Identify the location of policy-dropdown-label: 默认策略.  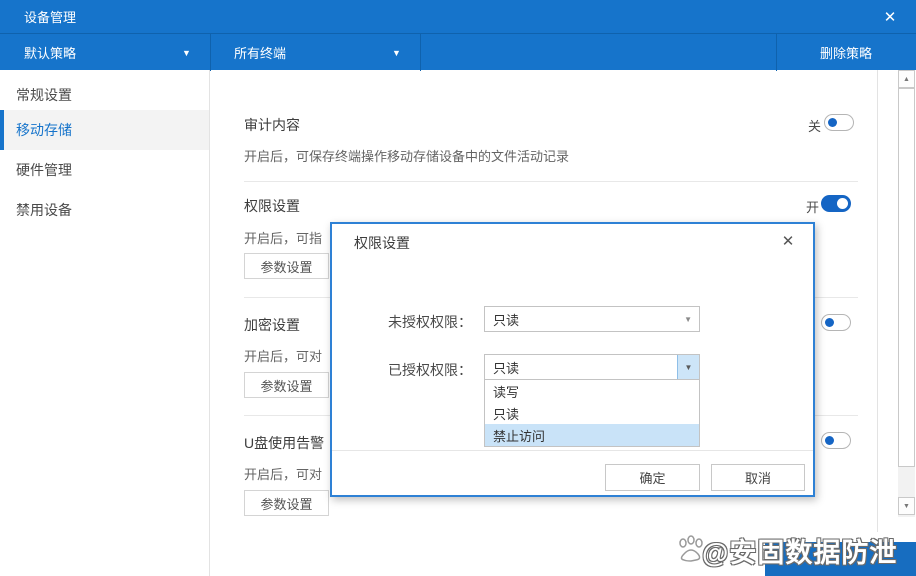
(50, 53).